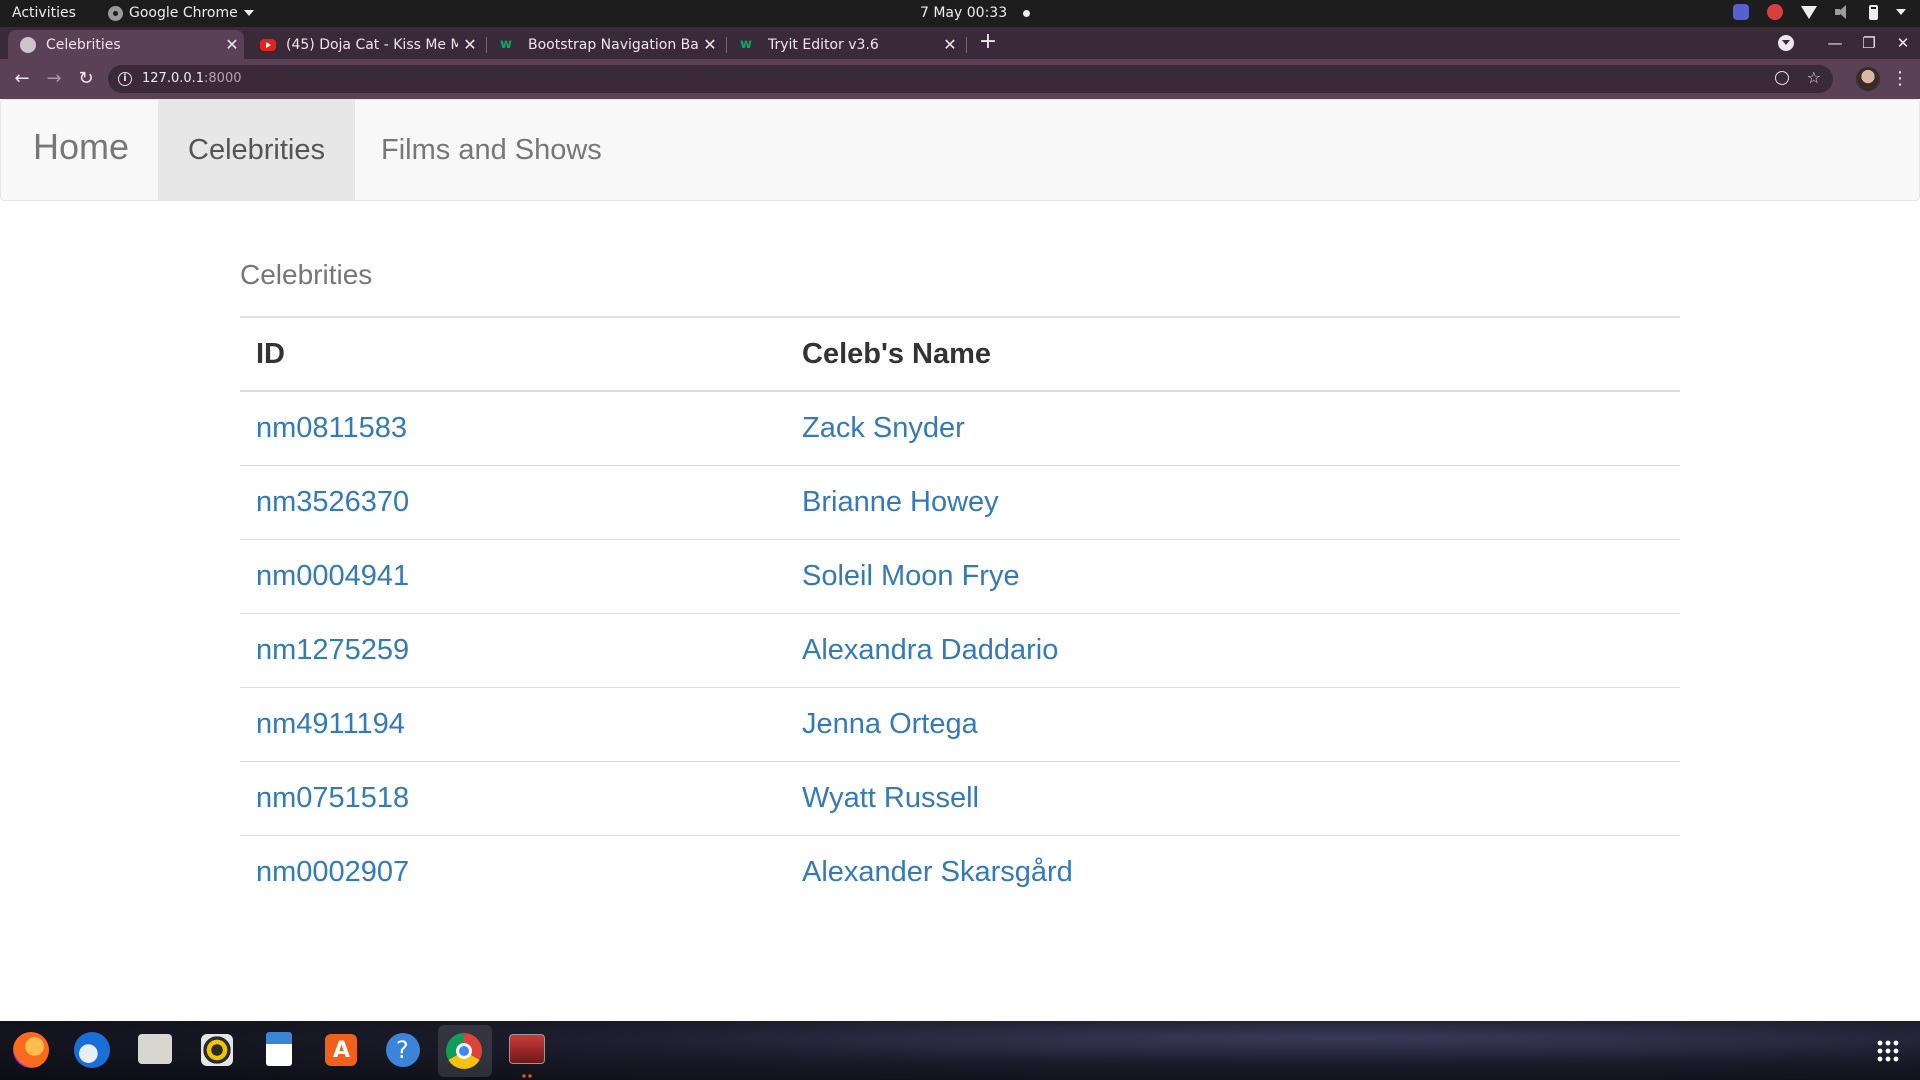 The height and width of the screenshot is (1080, 1920). Describe the element at coordinates (513, 650) in the screenshot. I see `table-cell-id: nm1275259` at that location.